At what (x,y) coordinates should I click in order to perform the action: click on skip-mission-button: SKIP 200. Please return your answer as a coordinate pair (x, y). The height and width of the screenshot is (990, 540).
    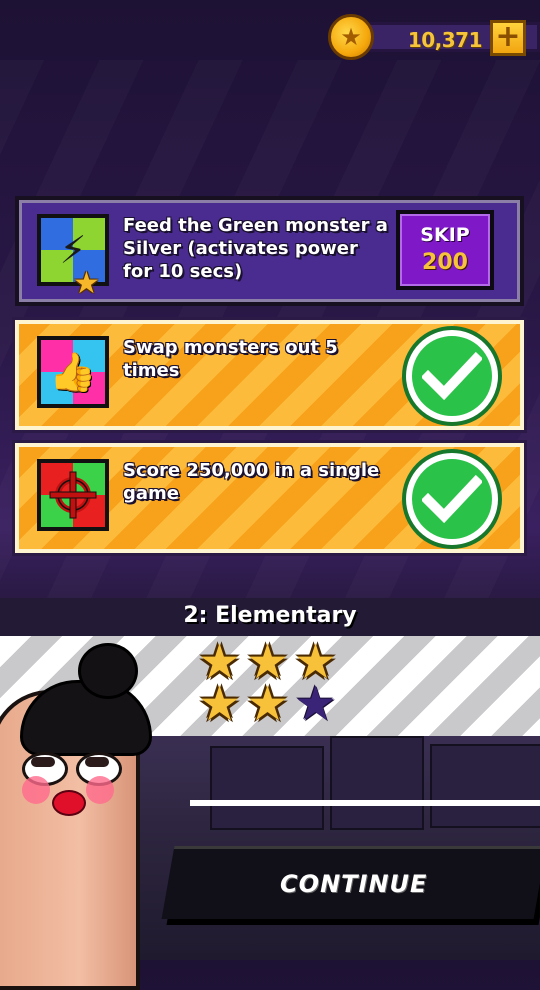
    Looking at the image, I should click on (445, 250).